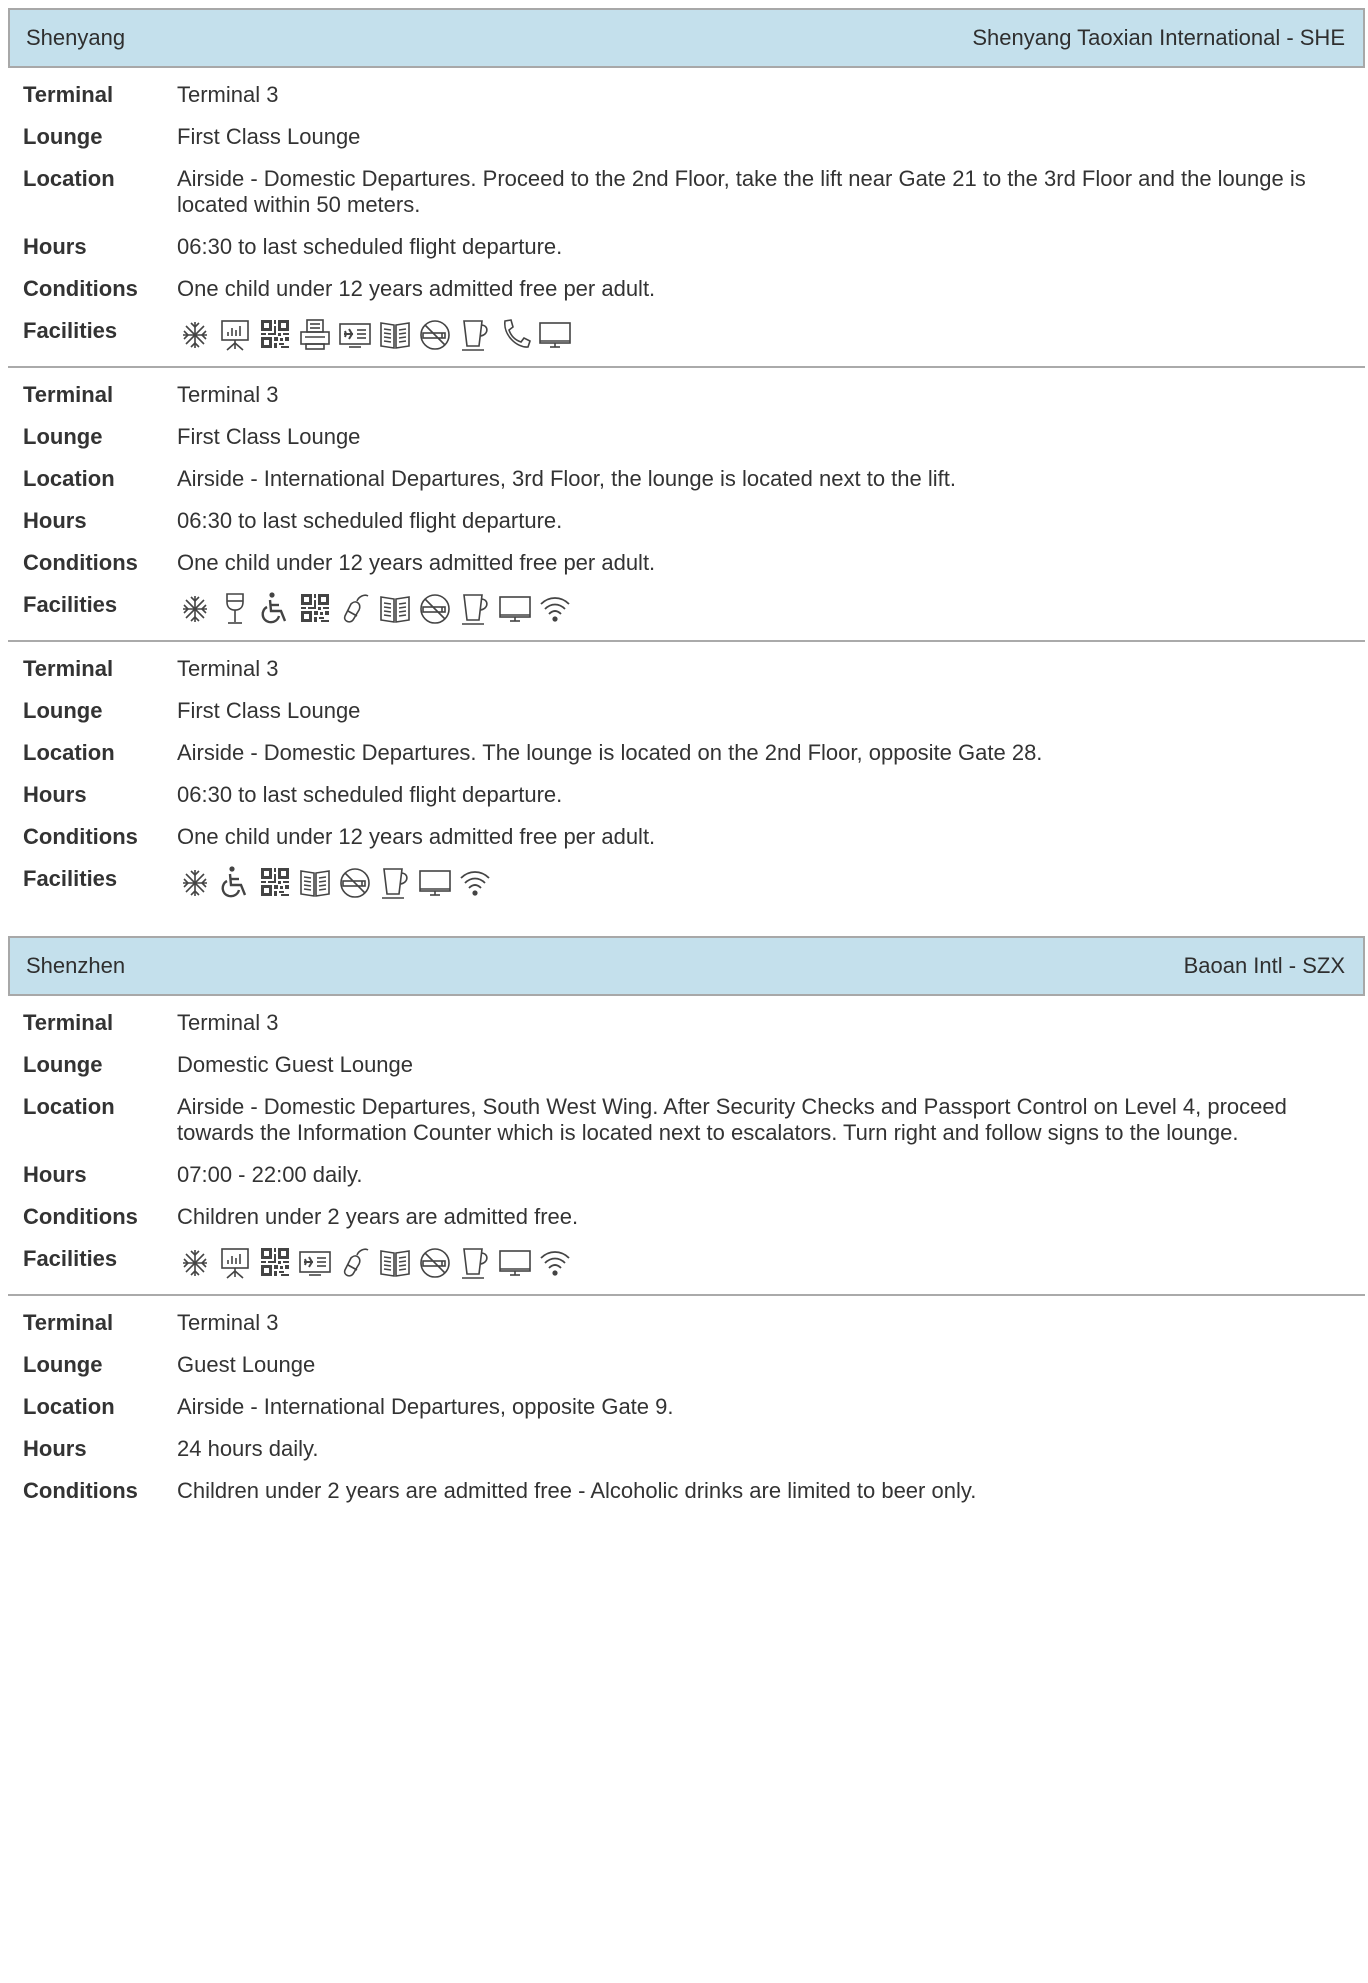 The width and height of the screenshot is (1368, 1983). What do you see at coordinates (686, 1357) in the screenshot?
I see `lounge-row: Lounge Guest Lounge` at bounding box center [686, 1357].